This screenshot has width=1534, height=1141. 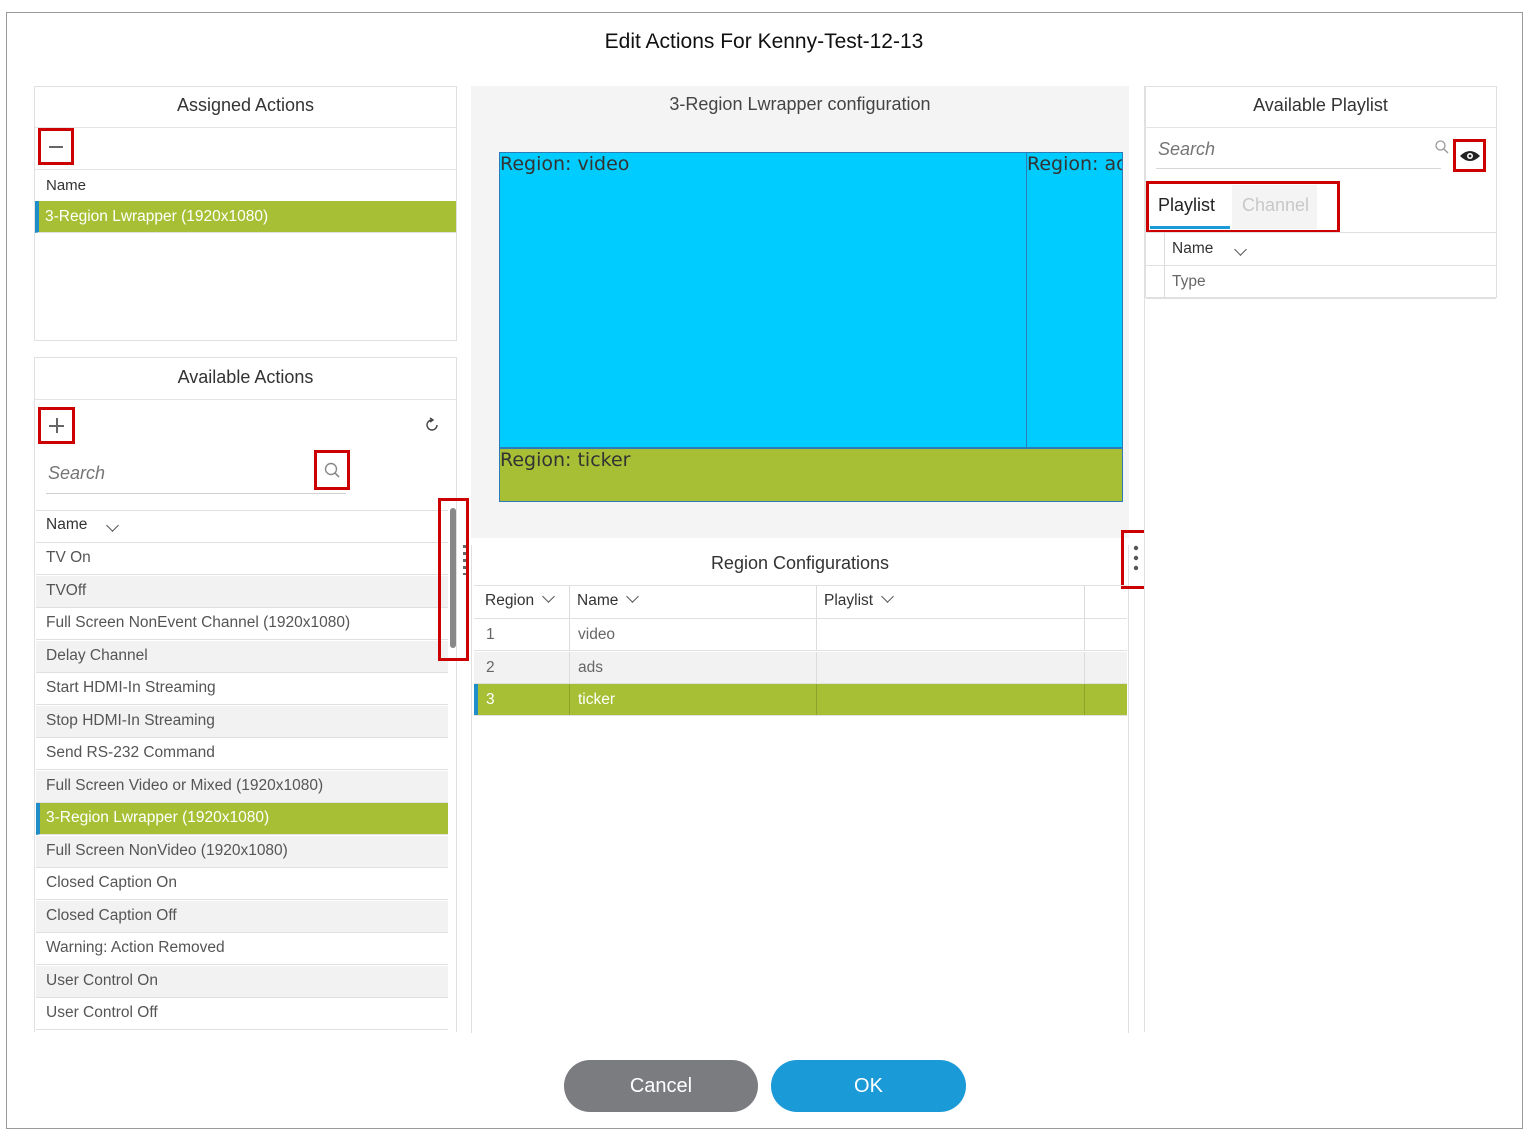 I want to click on region-configurations-title: Region Configurations, so click(x=800, y=563).